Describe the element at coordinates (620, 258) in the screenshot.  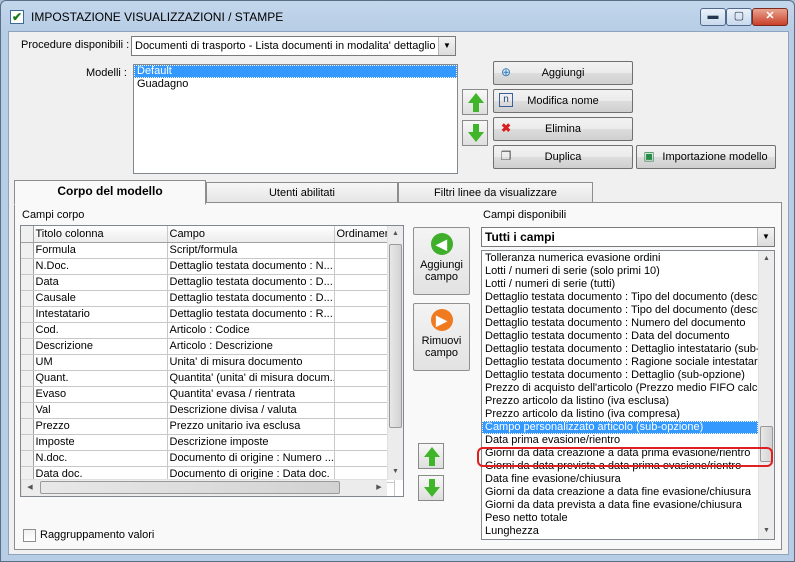
I see `list-item: Tolleranza numerica evasione ordini` at that location.